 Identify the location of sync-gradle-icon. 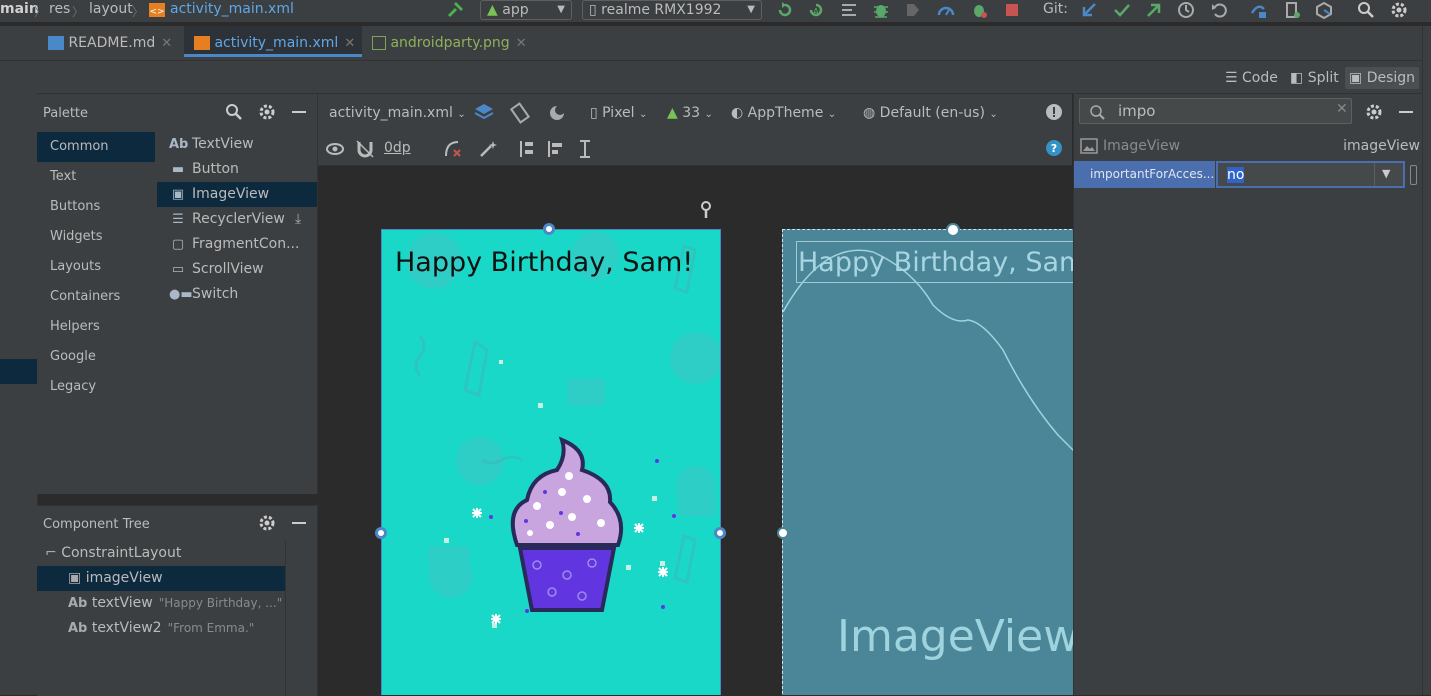
(1258, 10).